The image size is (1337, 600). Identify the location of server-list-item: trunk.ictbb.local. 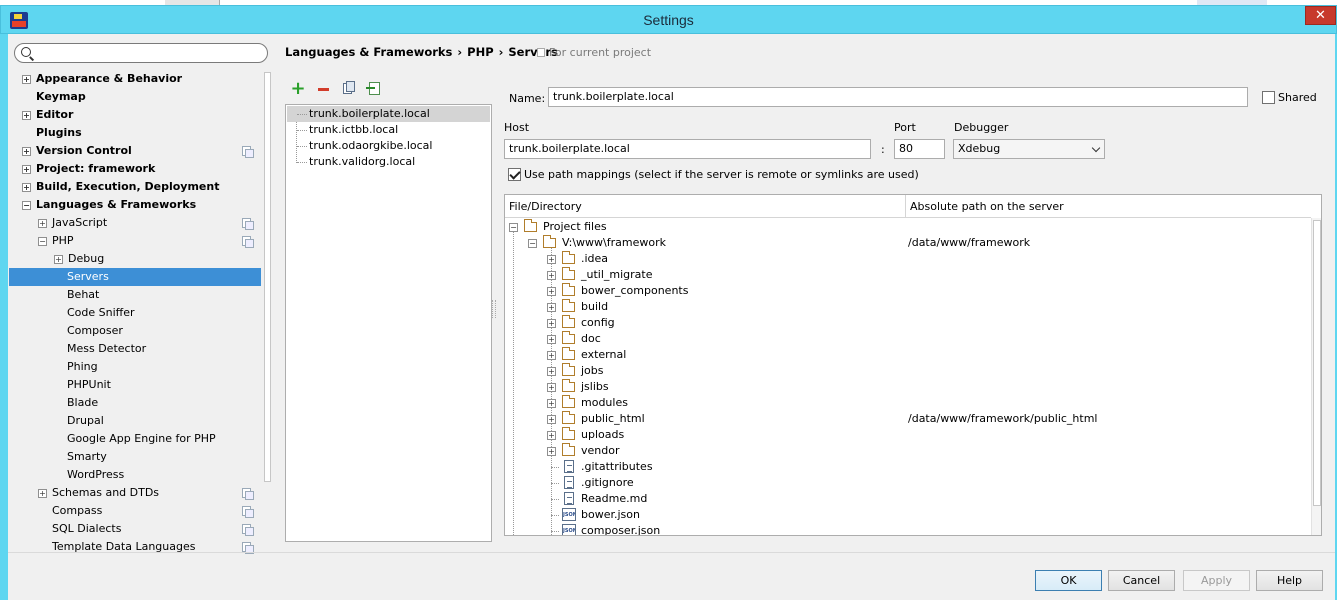
(388, 130).